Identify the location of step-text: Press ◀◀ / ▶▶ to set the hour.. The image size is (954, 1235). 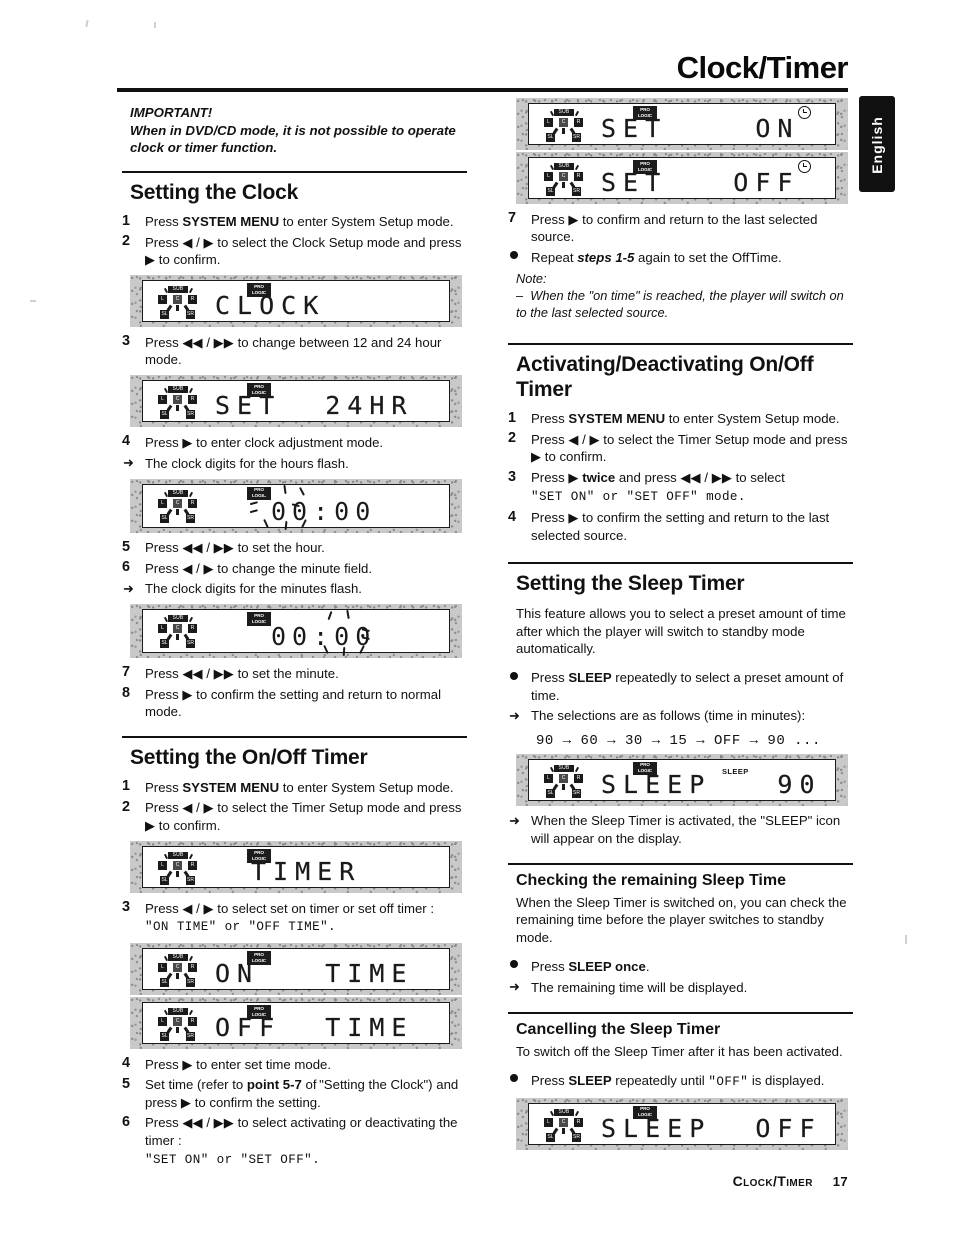
(235, 548).